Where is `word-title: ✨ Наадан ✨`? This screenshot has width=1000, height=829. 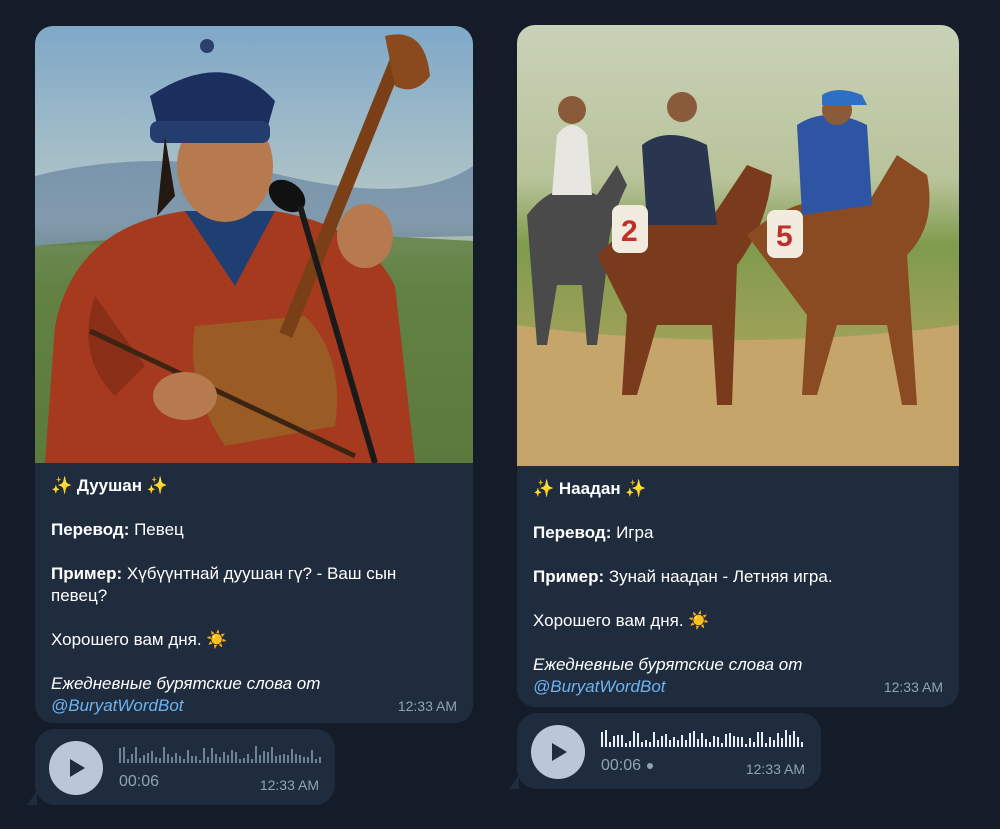 word-title: ✨ Наадан ✨ is located at coordinates (590, 488).